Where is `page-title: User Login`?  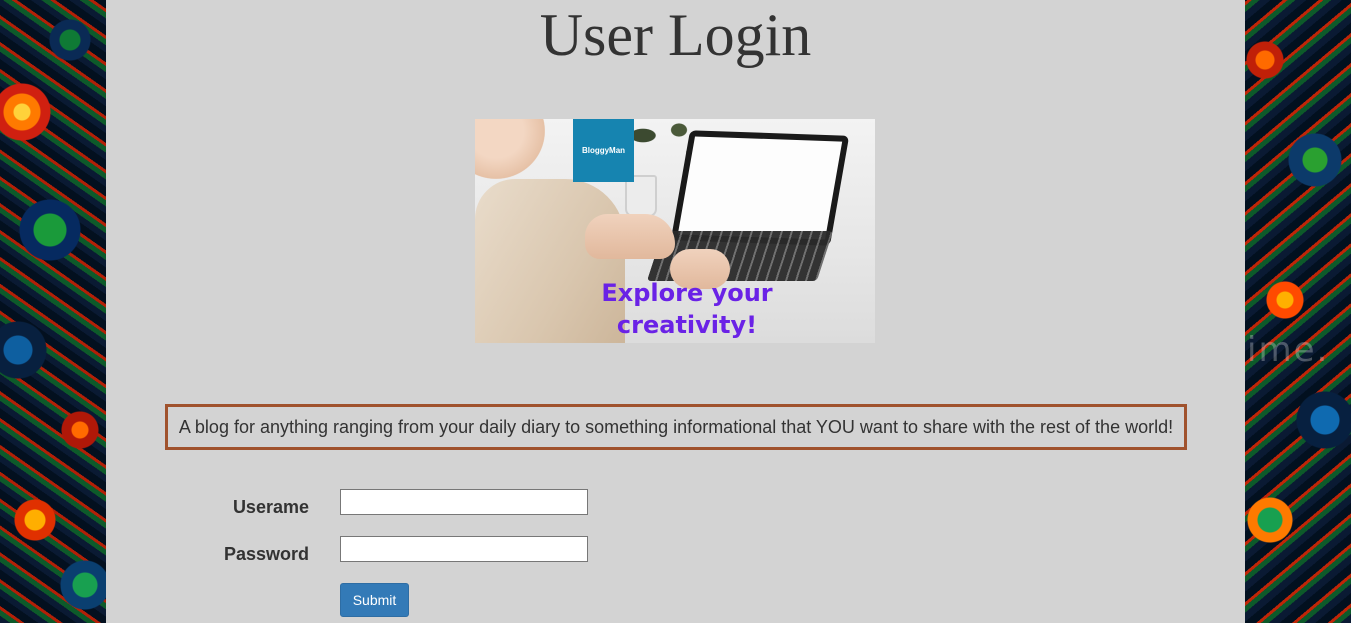 page-title: User Login is located at coordinates (675, 35).